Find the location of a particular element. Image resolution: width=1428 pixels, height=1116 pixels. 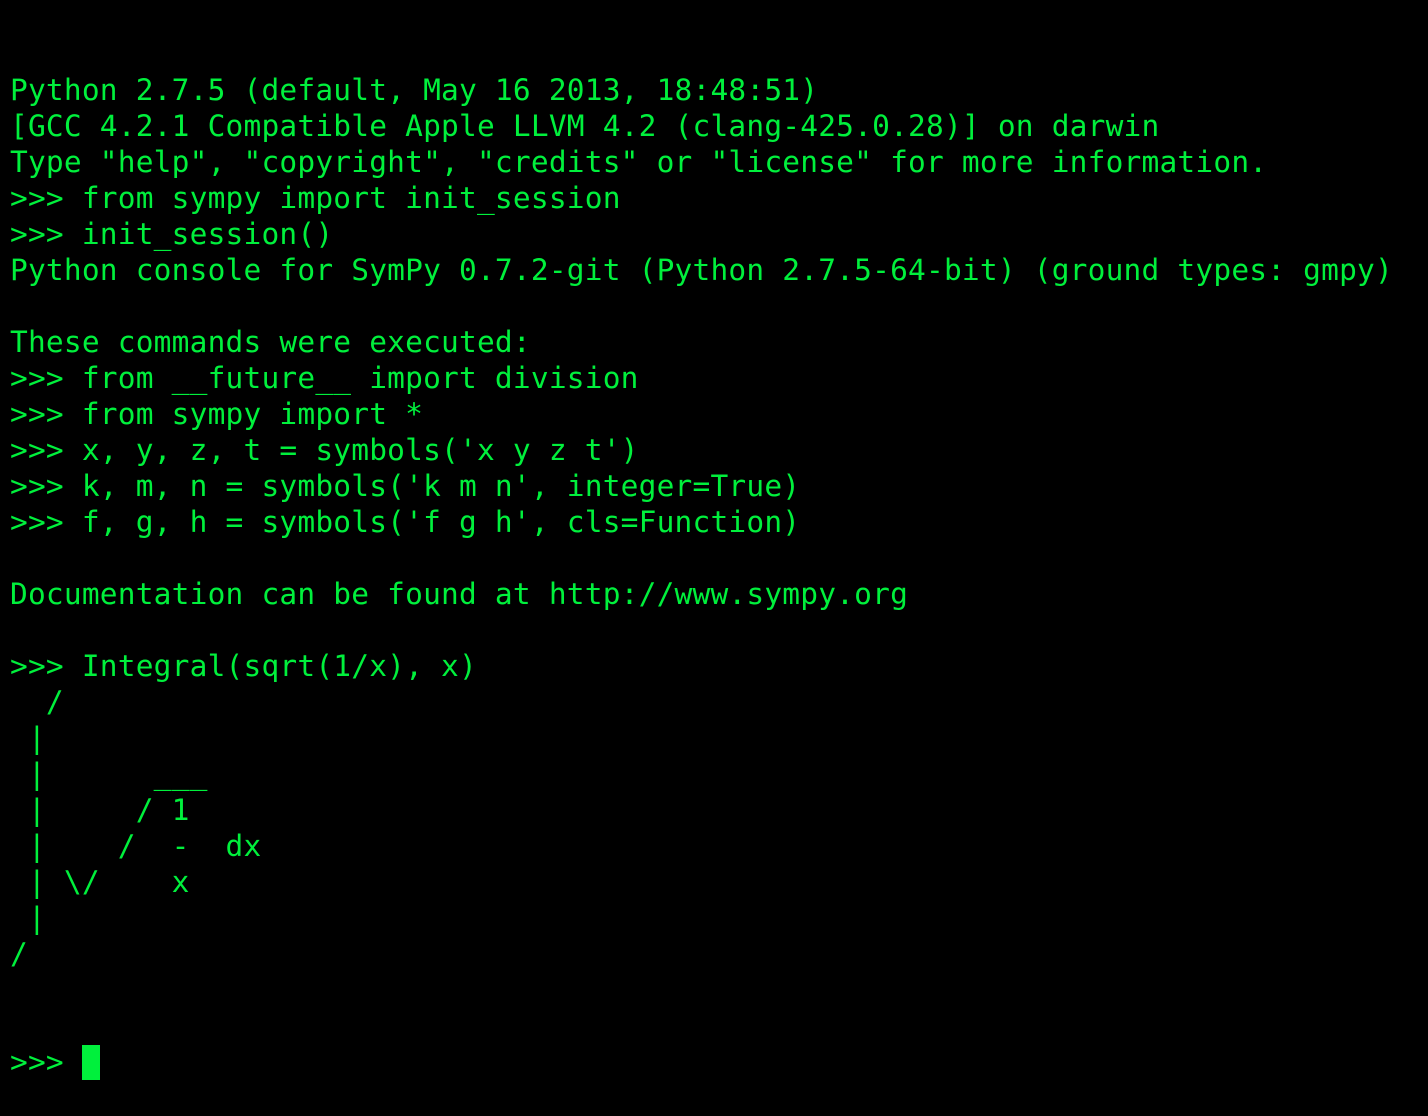

command-line: >>> Integral(sqrt(1/x), x) is located at coordinates (243, 666).